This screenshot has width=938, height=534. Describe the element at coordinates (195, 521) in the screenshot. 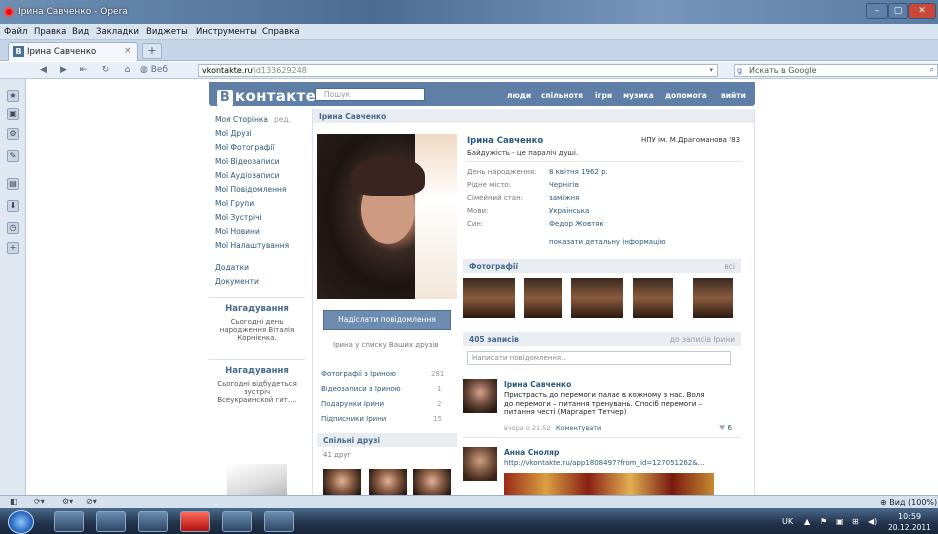

I see `taskbar-opera-icon` at that location.